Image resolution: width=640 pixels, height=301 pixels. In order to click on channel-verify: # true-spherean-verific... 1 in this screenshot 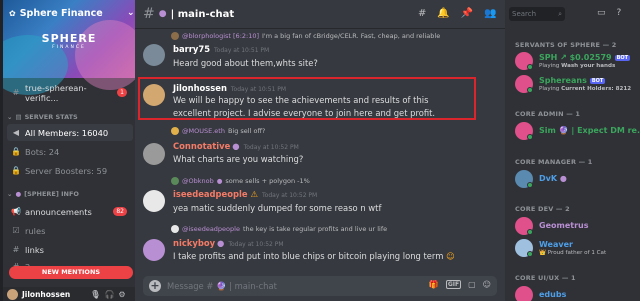, I will do `click(70, 92)`.